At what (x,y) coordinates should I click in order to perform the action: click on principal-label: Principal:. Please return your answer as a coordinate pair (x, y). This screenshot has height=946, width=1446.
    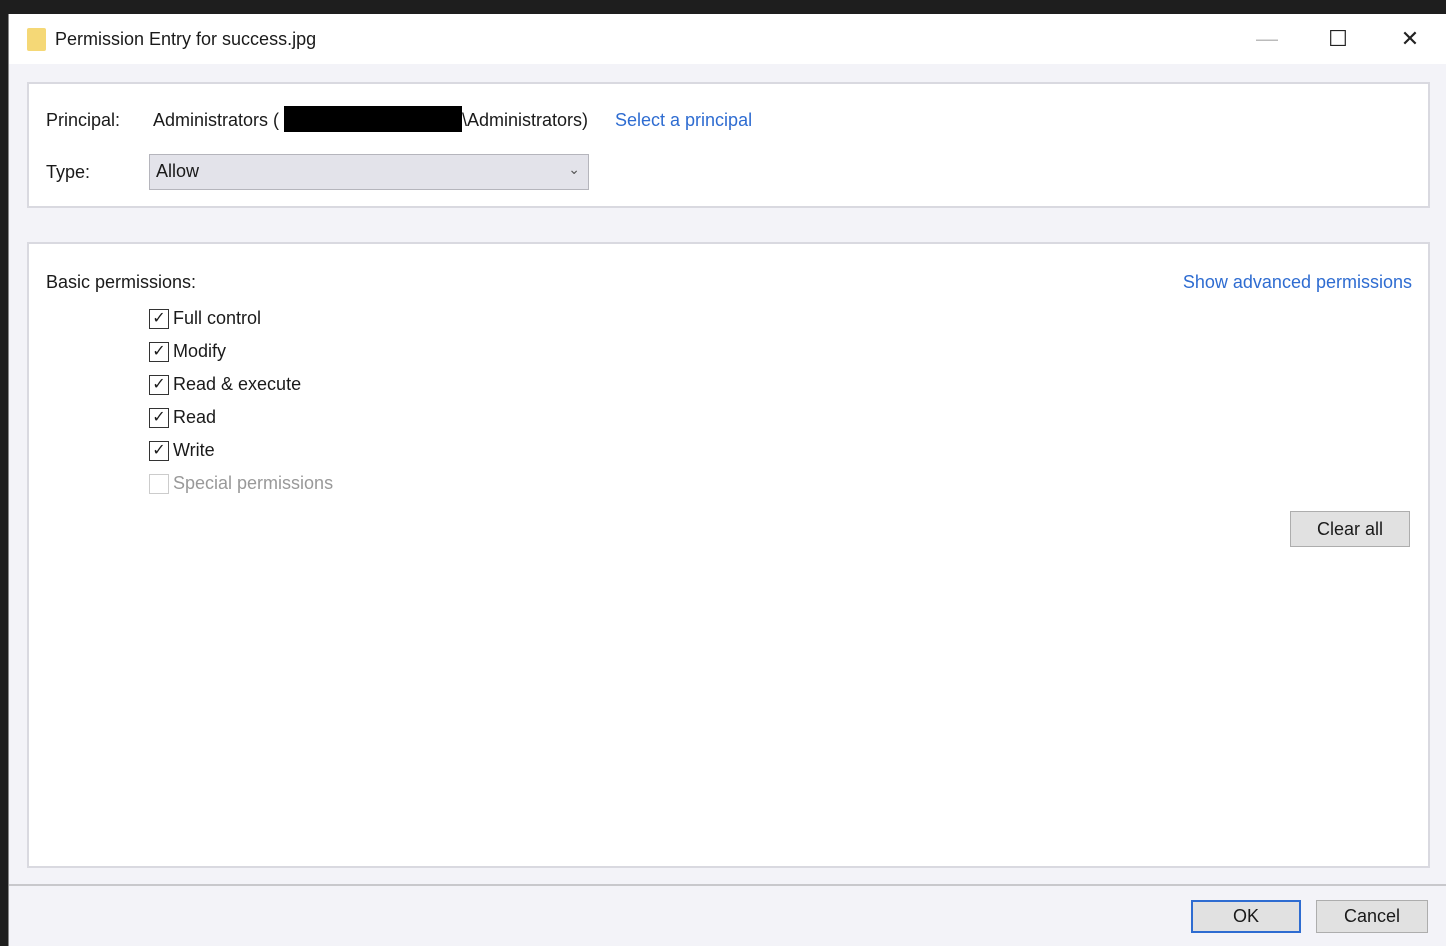
    Looking at the image, I should click on (83, 120).